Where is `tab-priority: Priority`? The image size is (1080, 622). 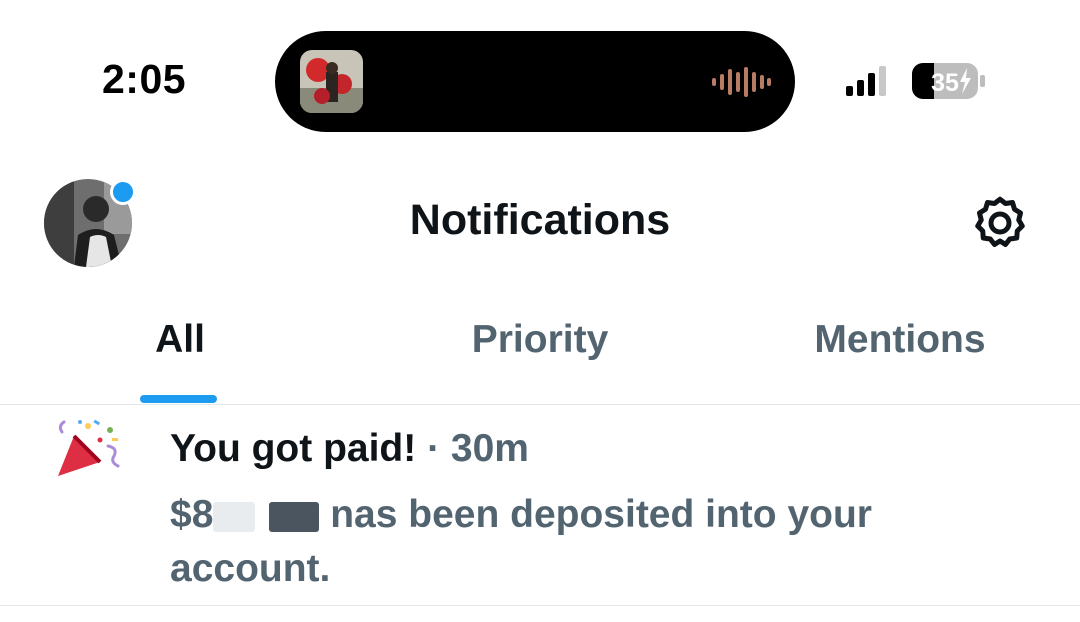
tab-priority: Priority is located at coordinates (540, 340).